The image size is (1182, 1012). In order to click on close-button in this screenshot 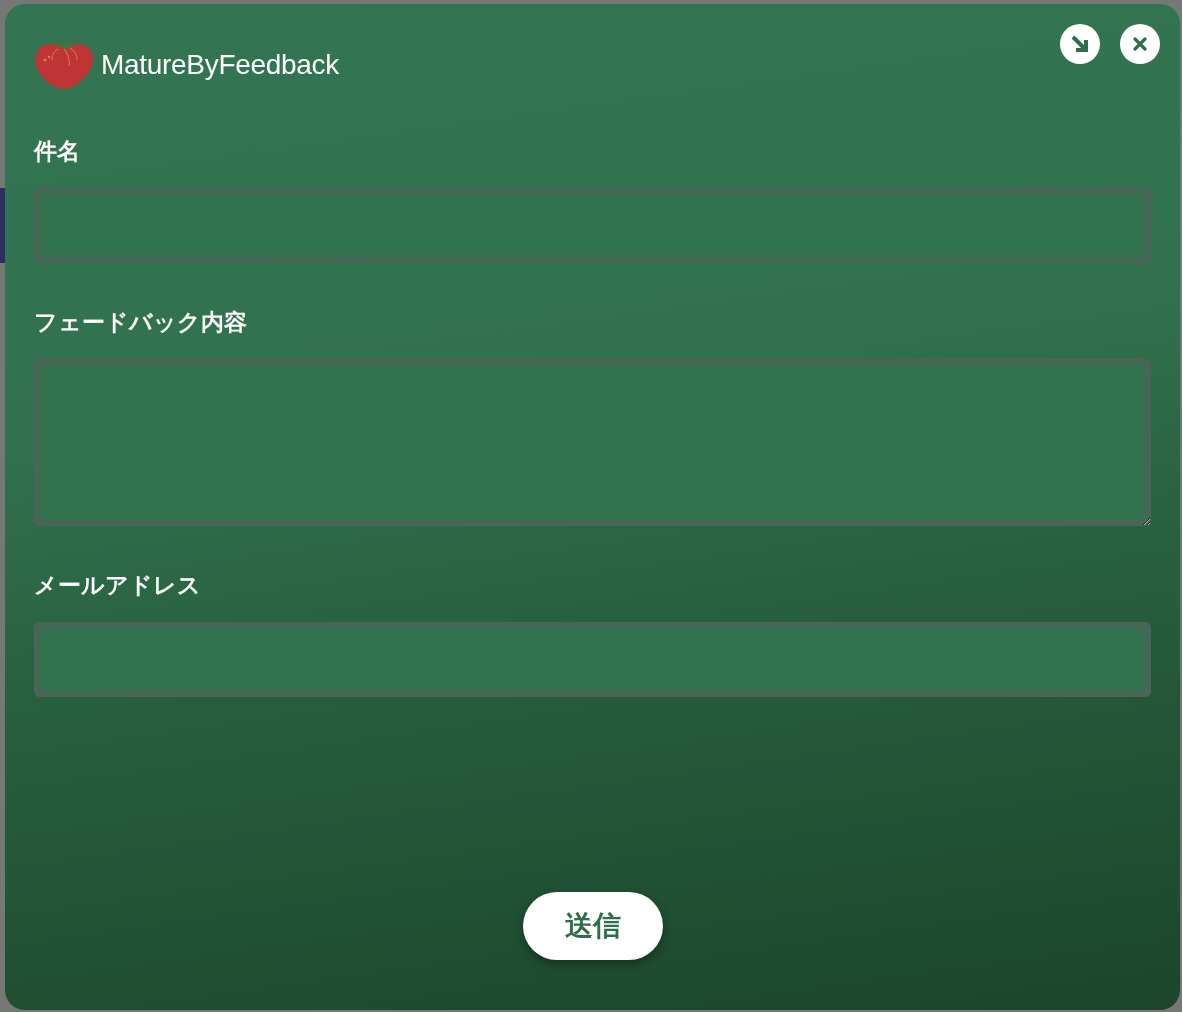, I will do `click(1140, 44)`.